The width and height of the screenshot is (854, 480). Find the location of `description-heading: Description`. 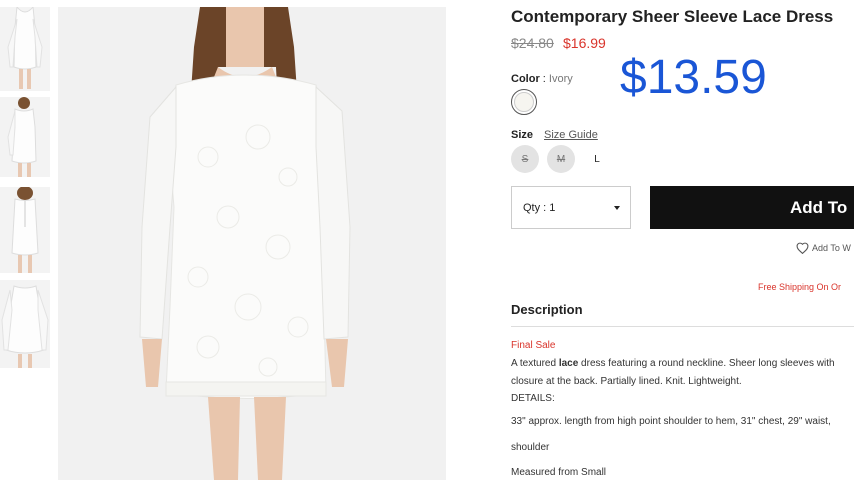

description-heading: Description is located at coordinates (547, 309).